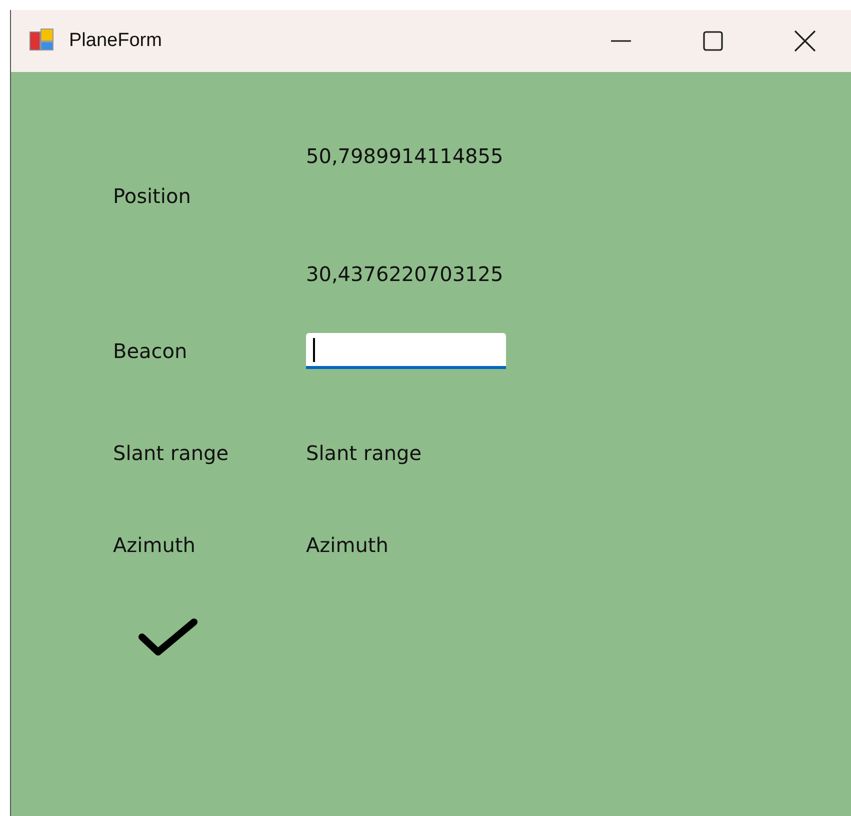 Image resolution: width=851 pixels, height=816 pixels. I want to click on close-icon, so click(805, 41).